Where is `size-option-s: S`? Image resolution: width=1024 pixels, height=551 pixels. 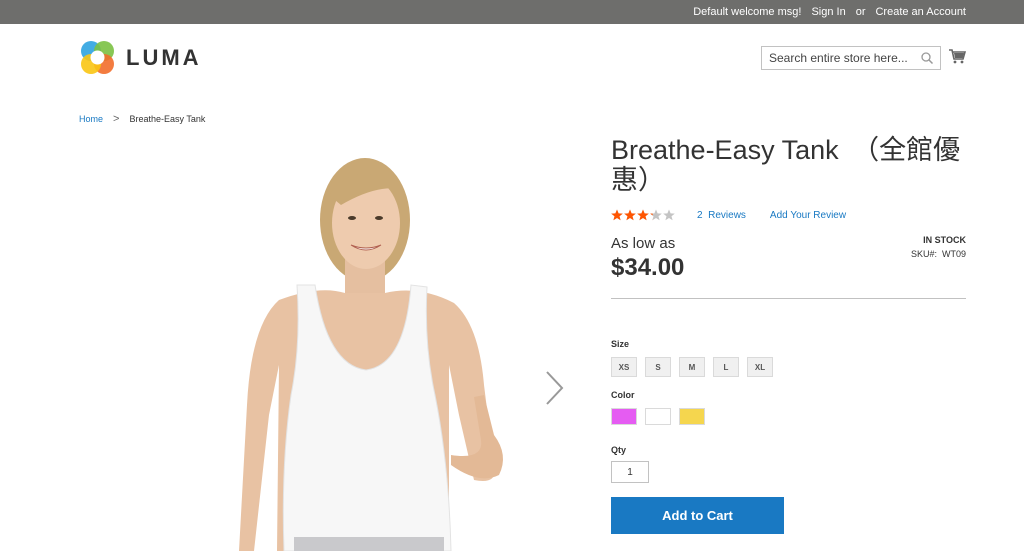 size-option-s: S is located at coordinates (658, 367).